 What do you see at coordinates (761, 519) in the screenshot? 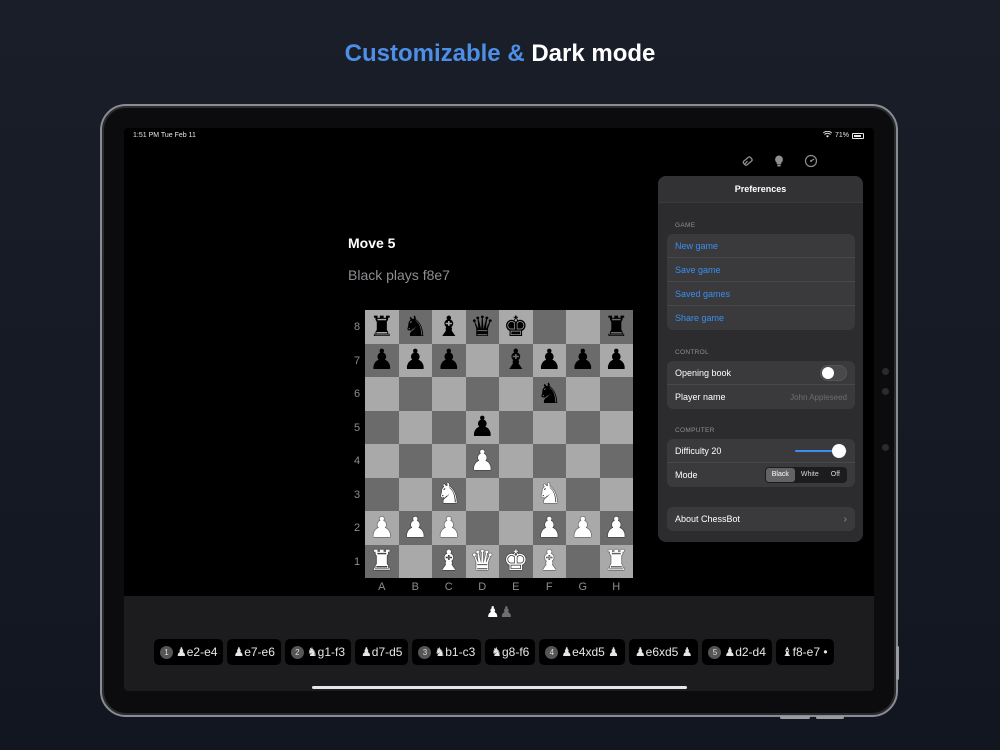
I see `about-row: About ChessBot ›` at bounding box center [761, 519].